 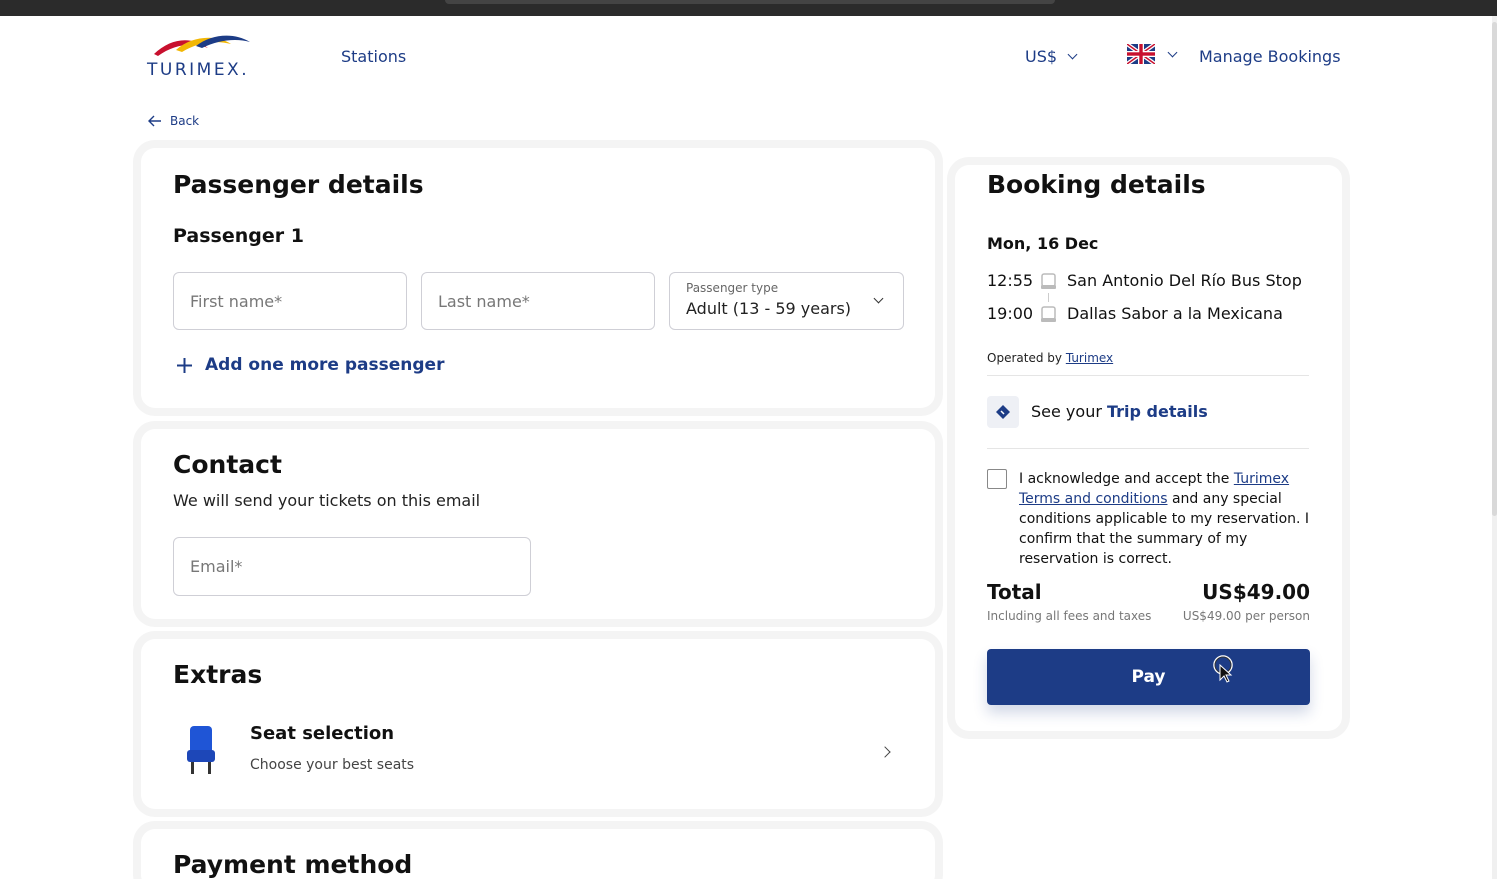 What do you see at coordinates (198, 70) in the screenshot?
I see `logo-text: TURIMEX.` at bounding box center [198, 70].